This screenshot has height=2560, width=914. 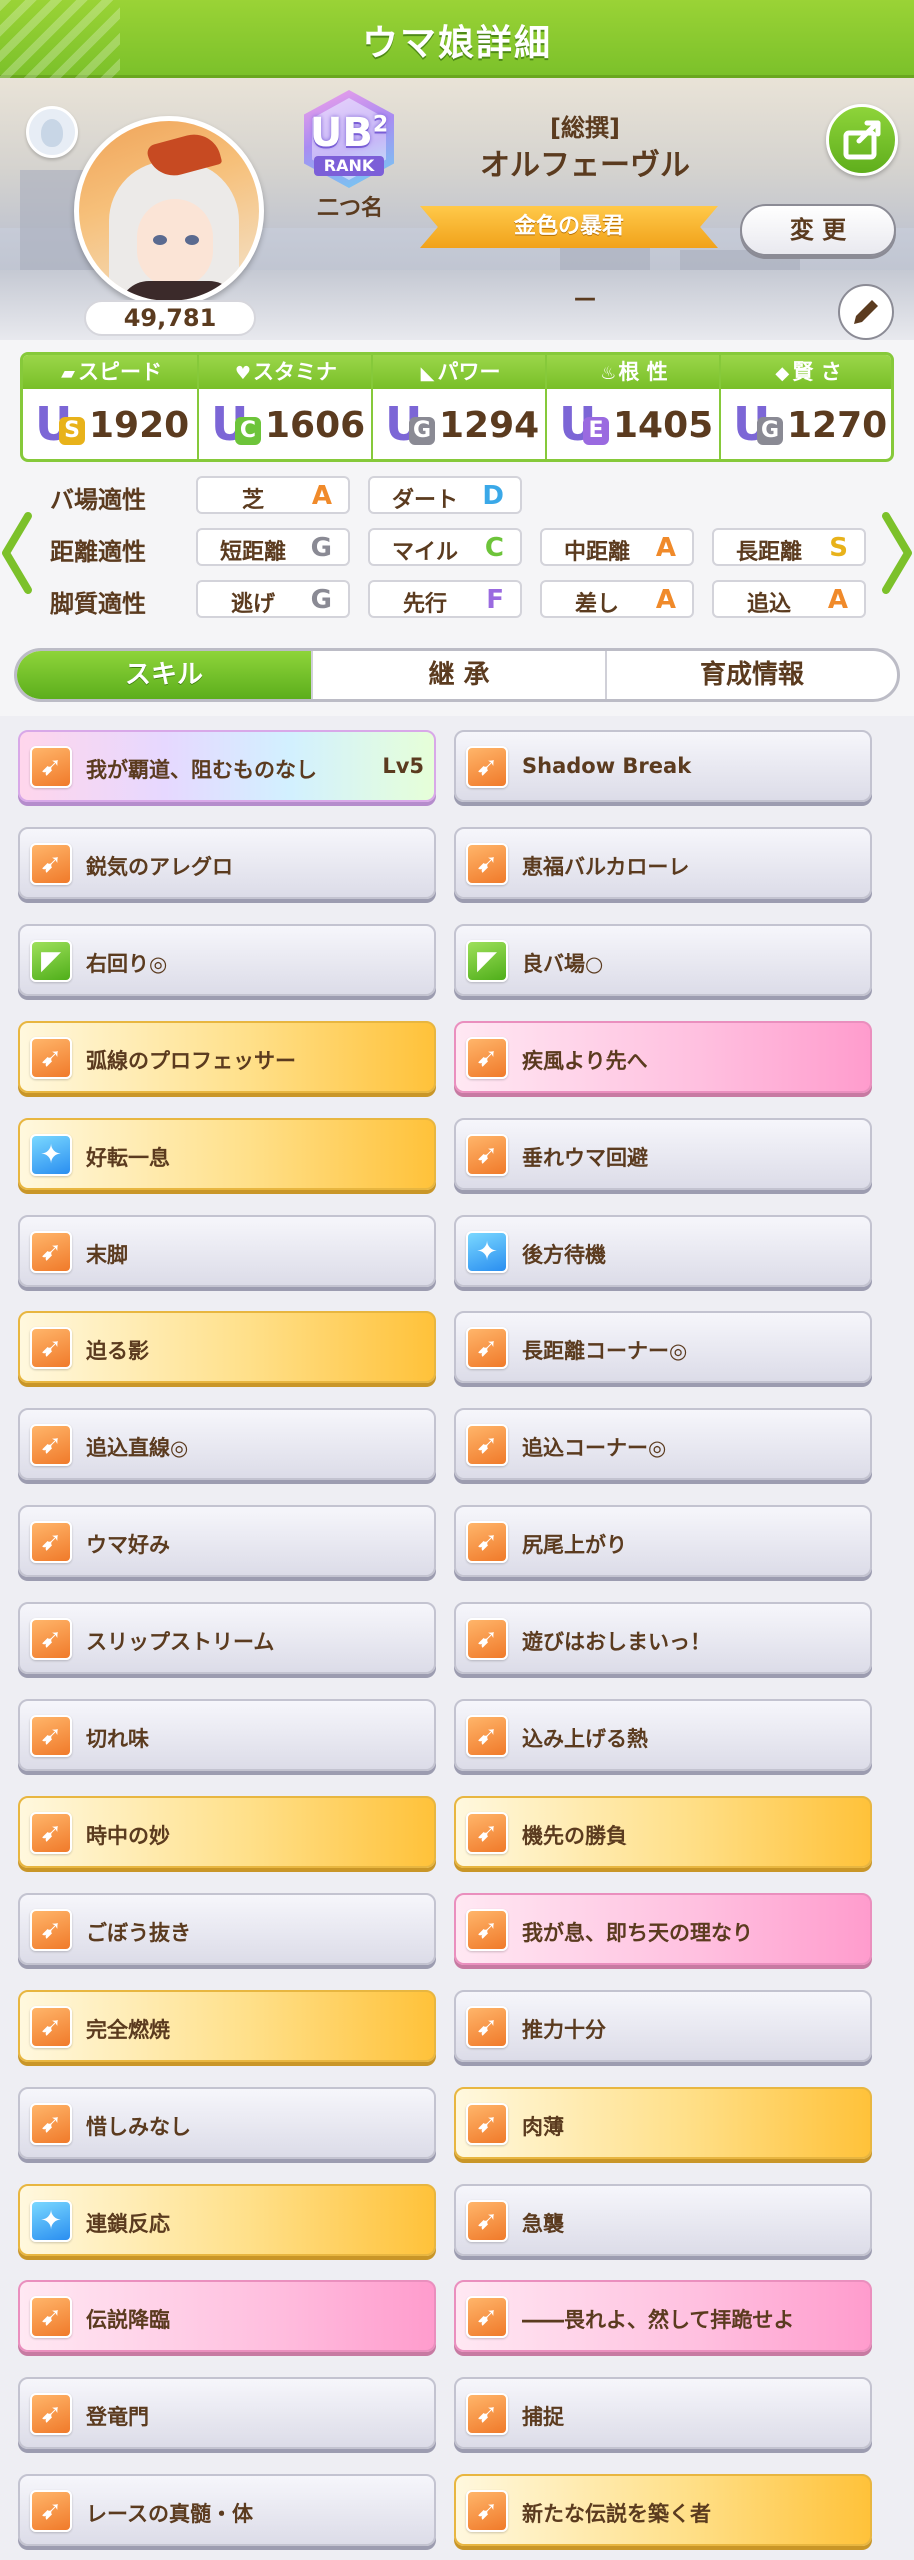 What do you see at coordinates (164, 675) in the screenshot?
I see `tab-skills: スキル` at bounding box center [164, 675].